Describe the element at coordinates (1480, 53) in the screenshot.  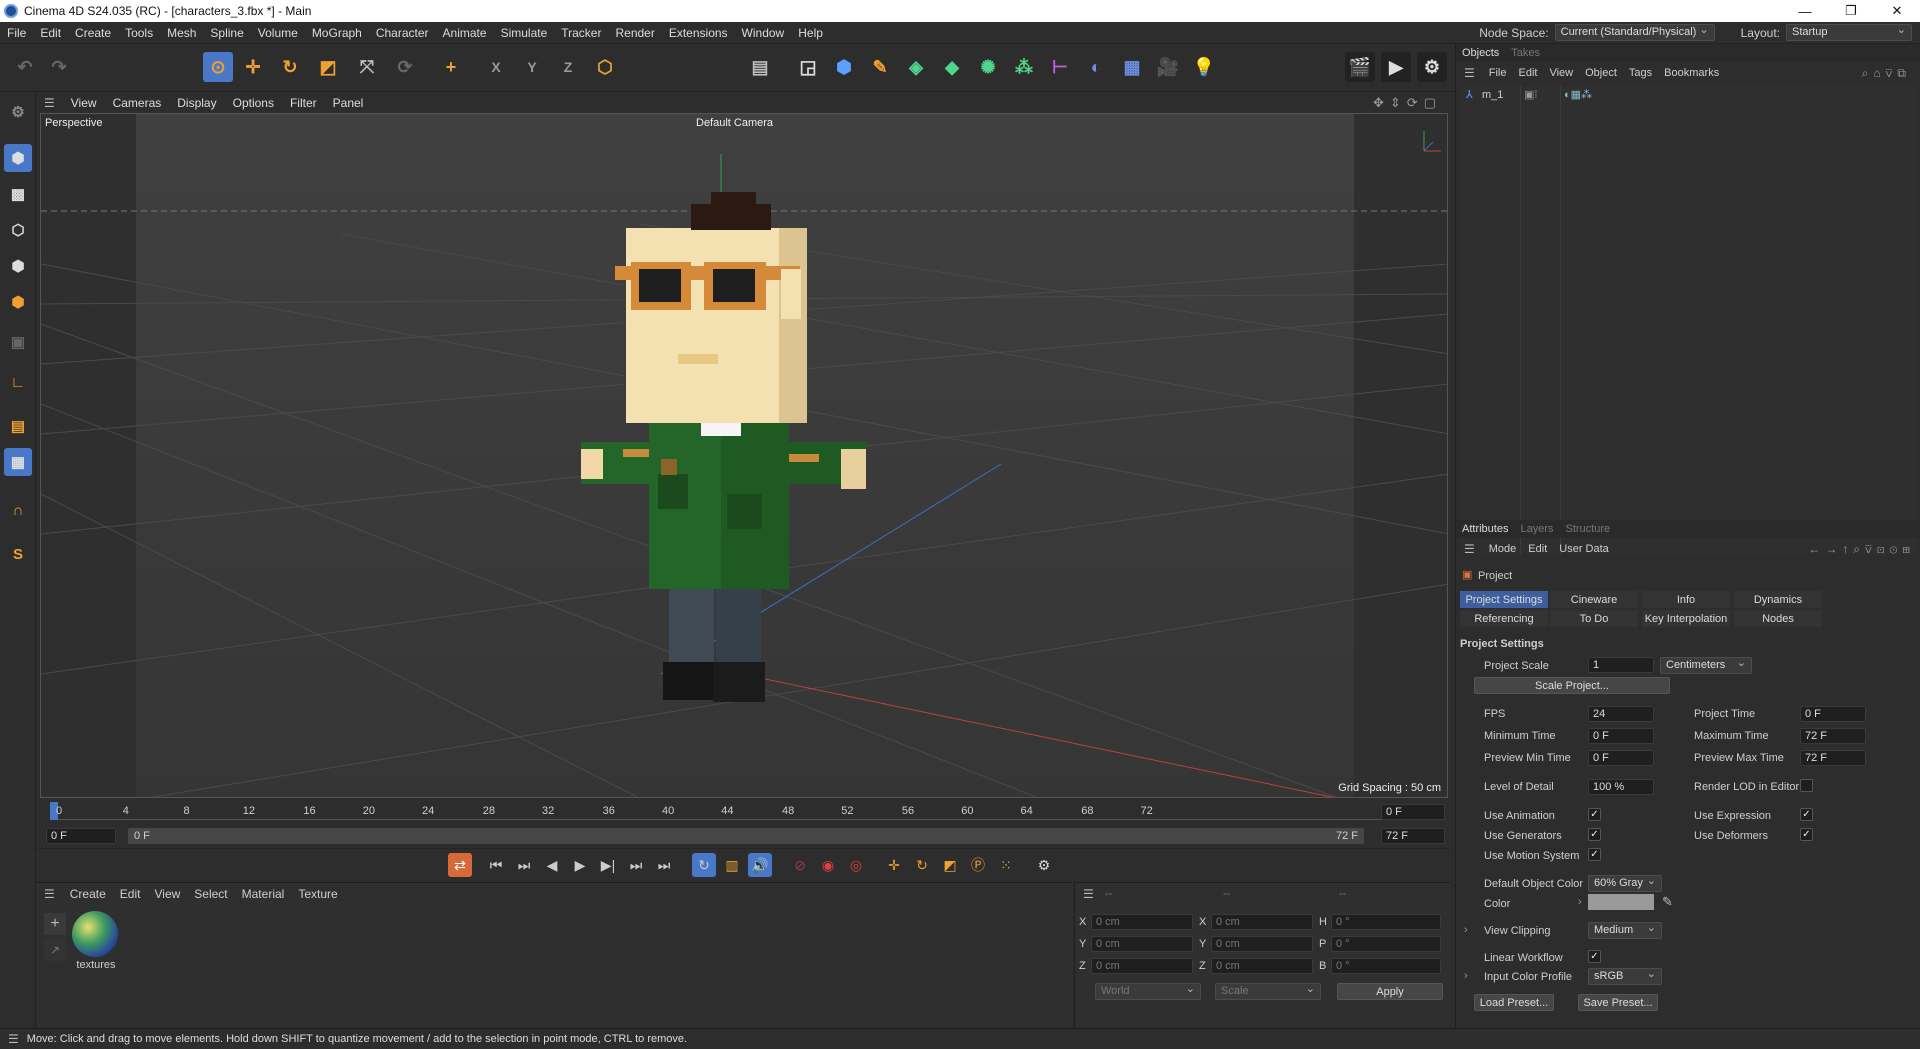
I see `tab-objects: Objects` at that location.